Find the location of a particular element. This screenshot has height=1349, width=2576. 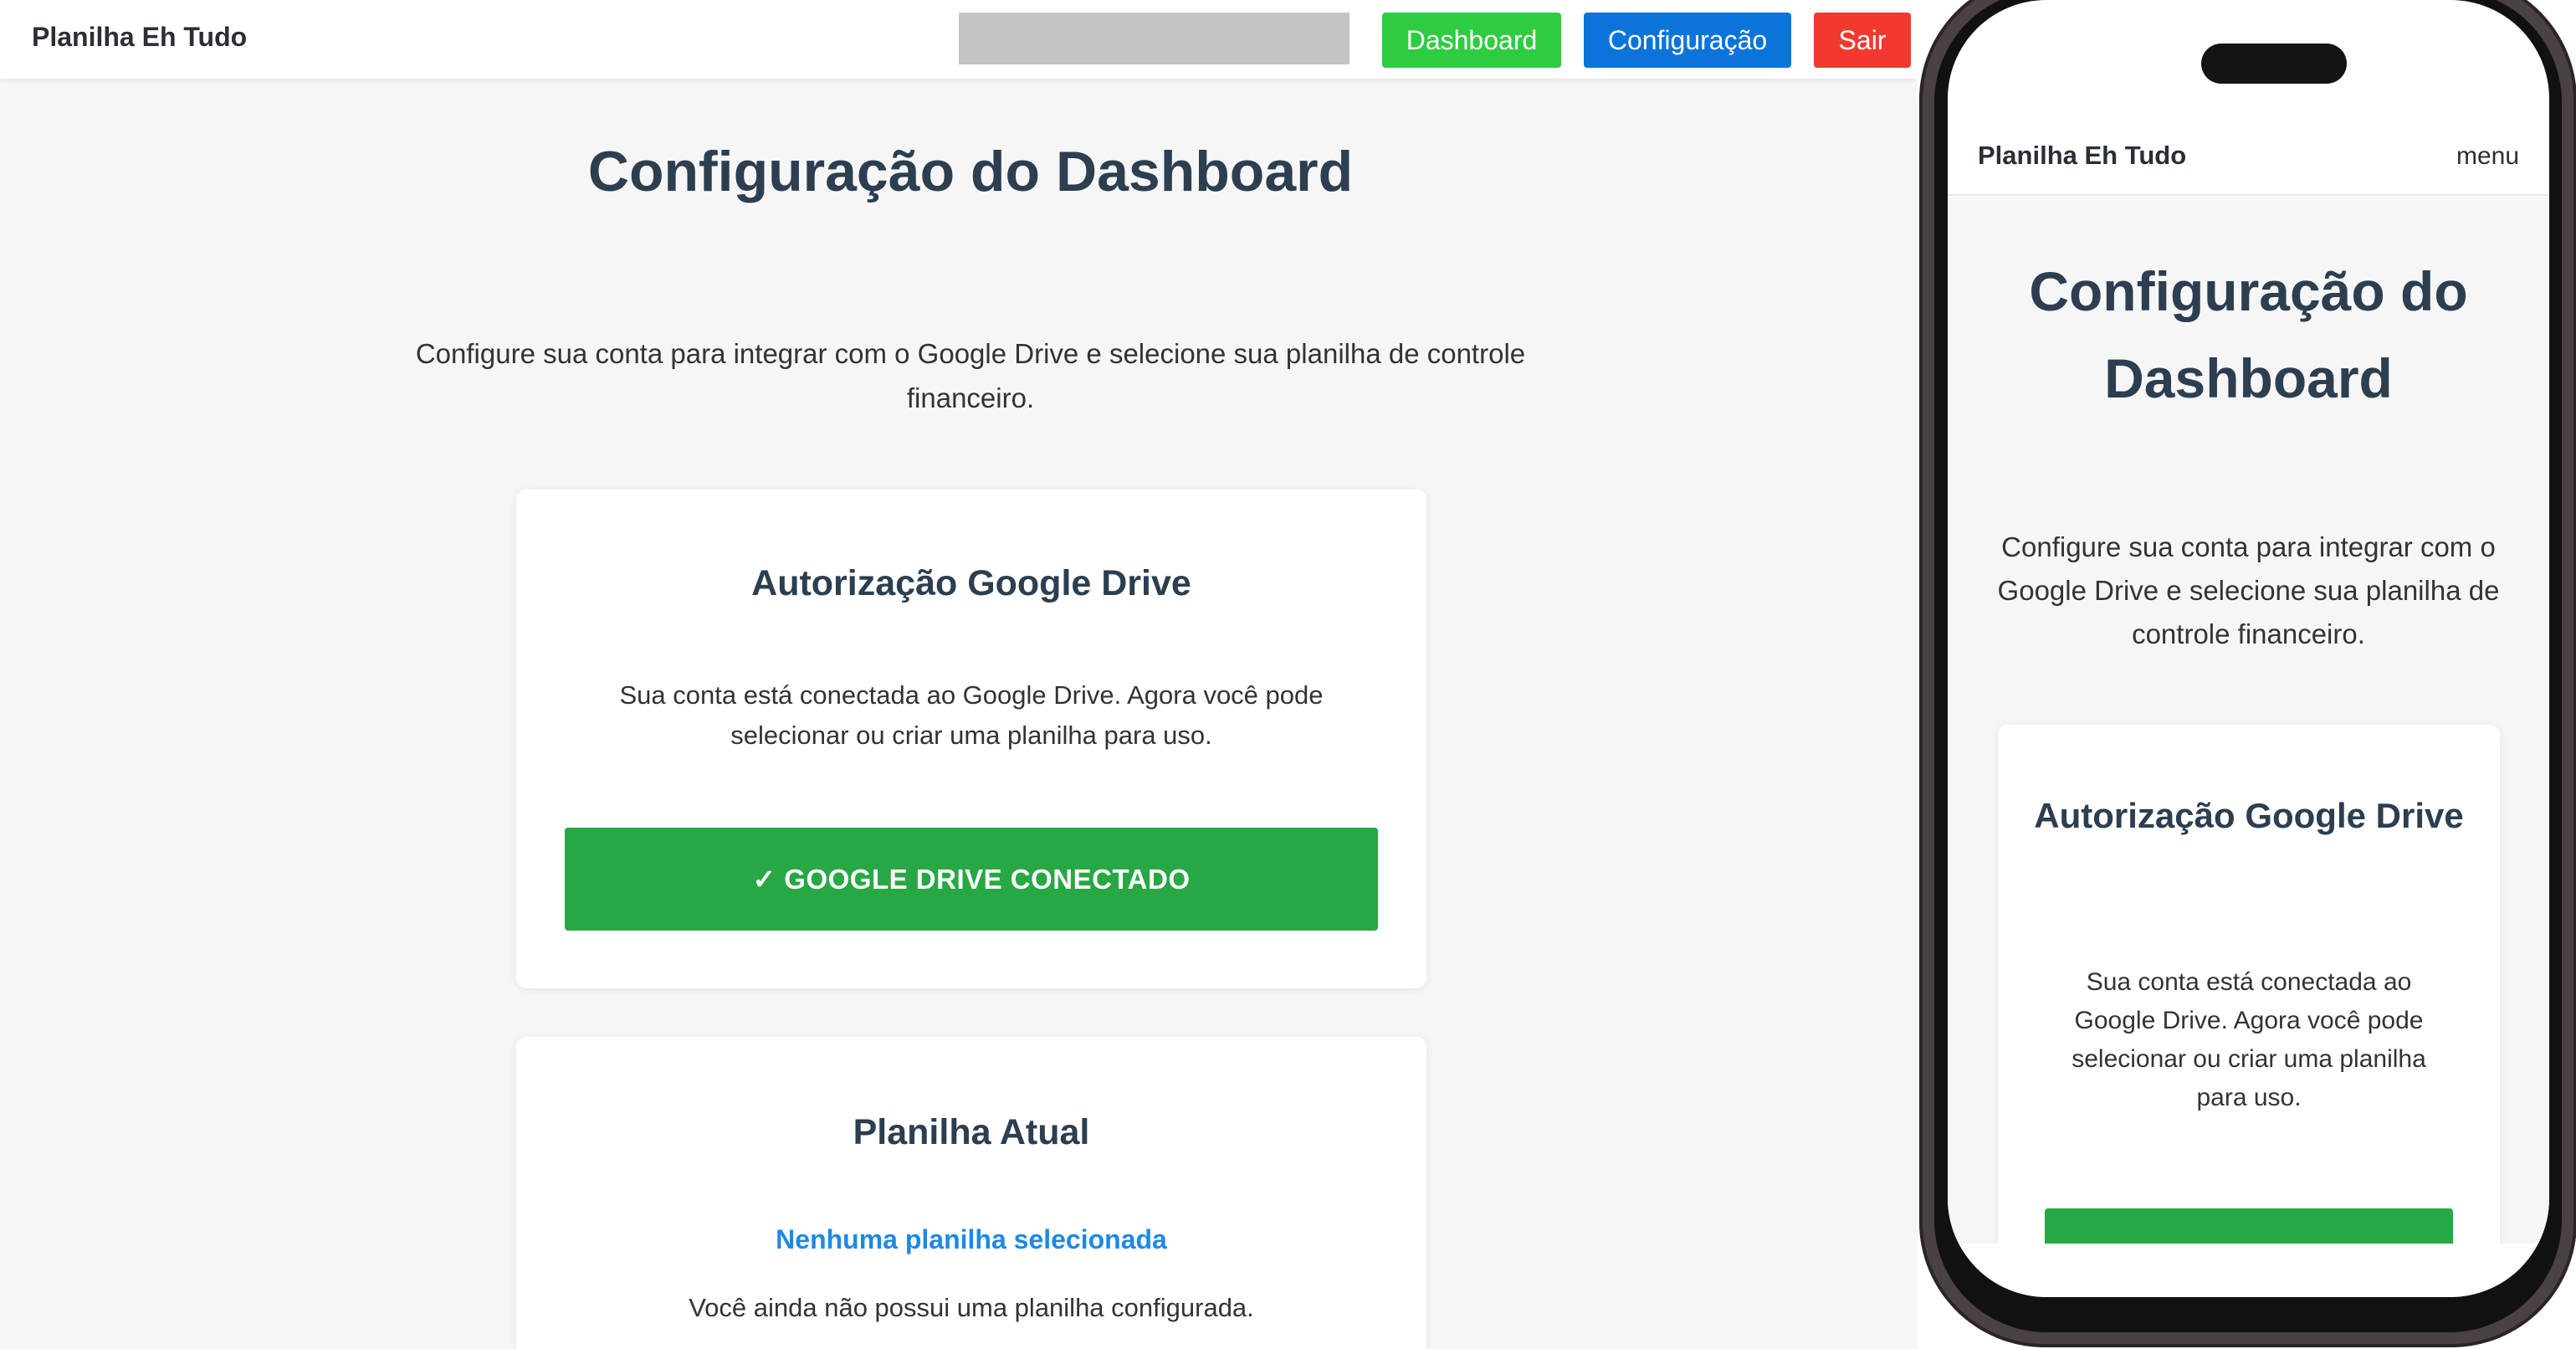

google-drive-connected-button: ✓ GOOGLE DRIVE CONECTADO is located at coordinates (972, 880).